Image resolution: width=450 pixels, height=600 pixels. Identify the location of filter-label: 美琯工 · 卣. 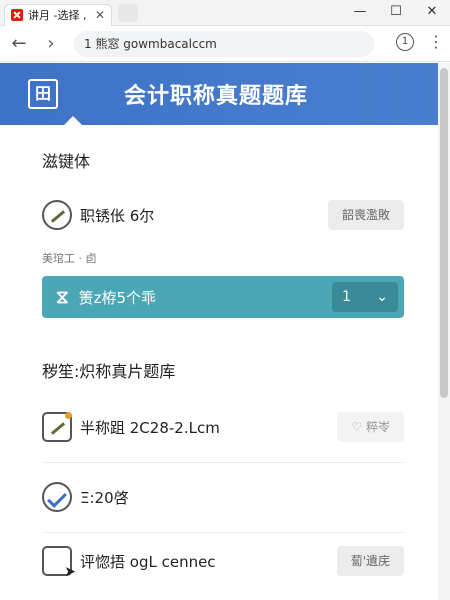
(69, 258).